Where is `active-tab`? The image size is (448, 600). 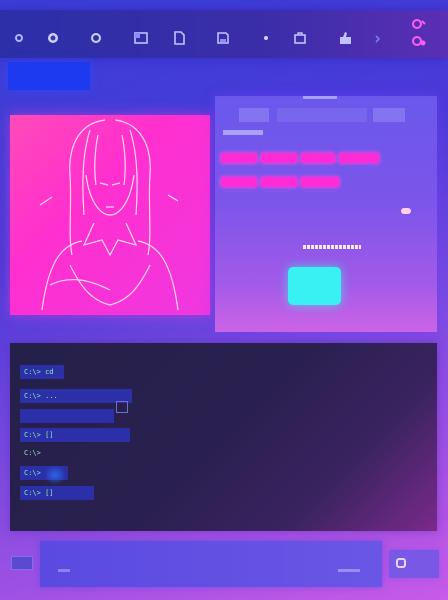
active-tab is located at coordinates (49, 76).